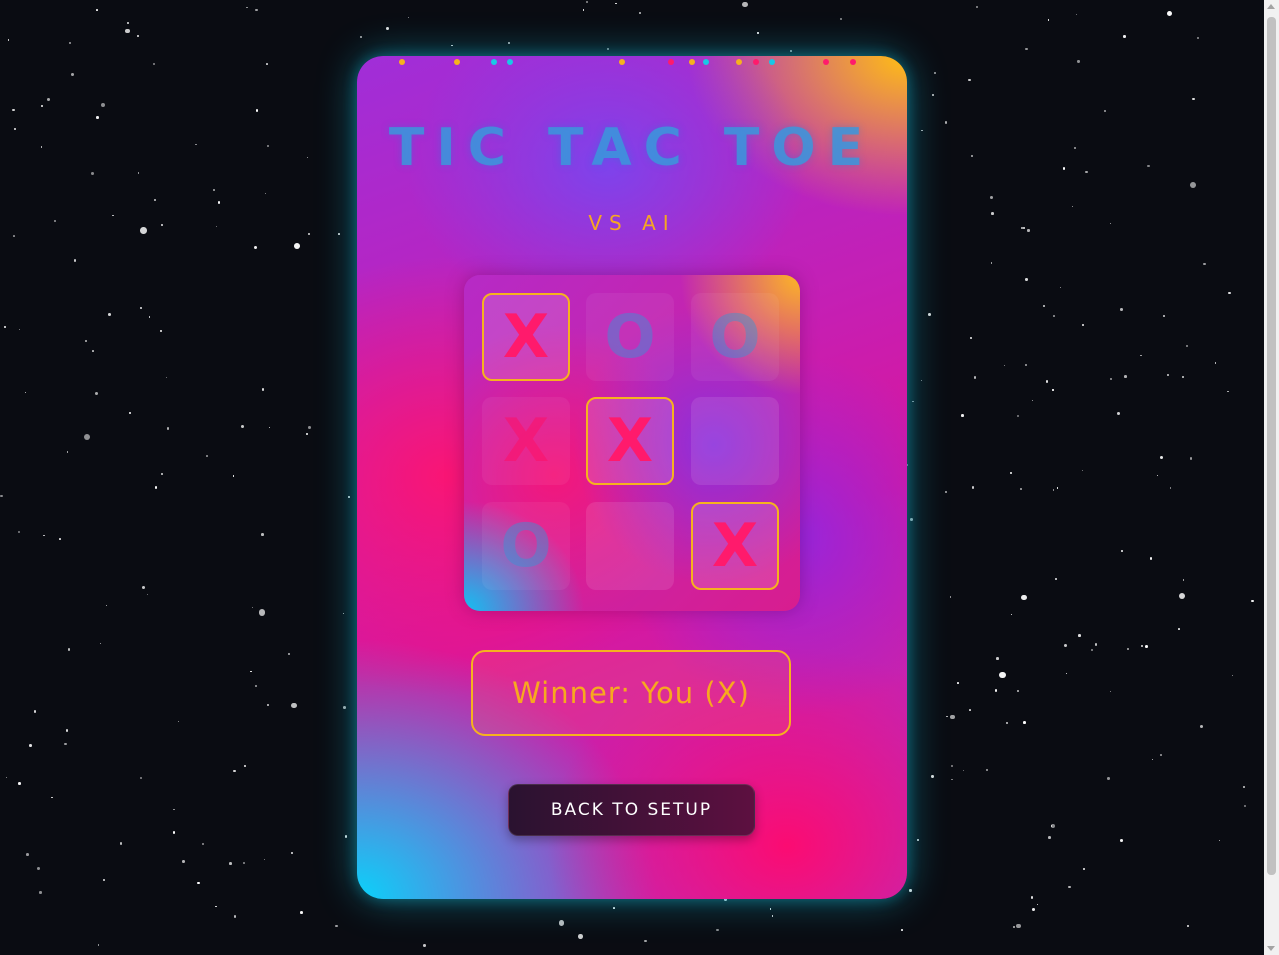  Describe the element at coordinates (1271, 6) in the screenshot. I see `scroll-up-icon` at that location.